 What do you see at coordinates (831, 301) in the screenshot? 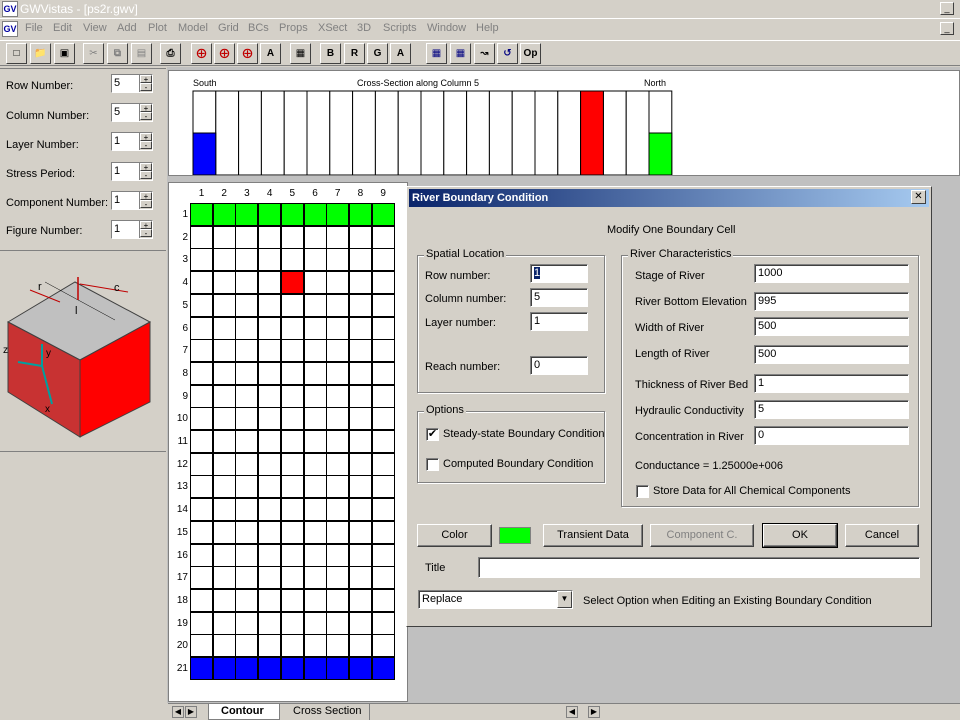
I see `bottom-elev-input: 995` at bounding box center [831, 301].